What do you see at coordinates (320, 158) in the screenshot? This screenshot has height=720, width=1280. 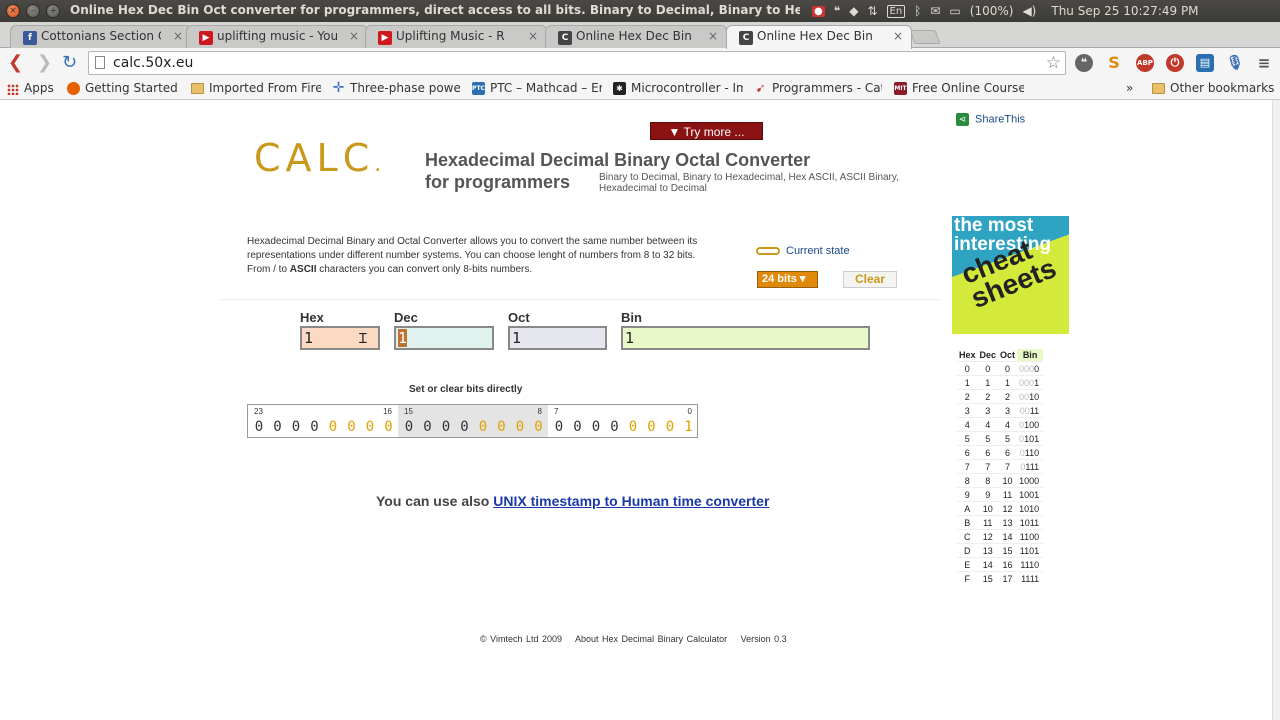 I see `calc-logo: CALC.` at bounding box center [320, 158].